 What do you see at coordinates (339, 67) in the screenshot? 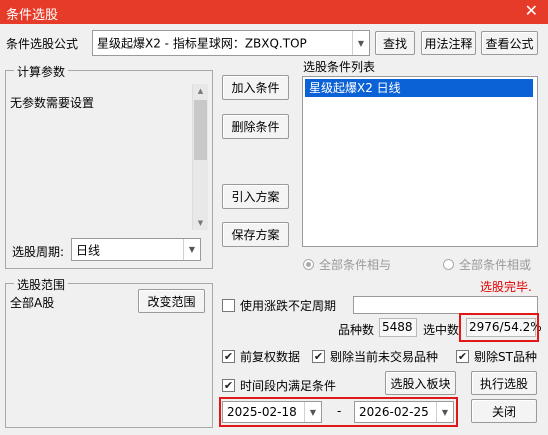
I see `conditions-title: 选股条件列表` at bounding box center [339, 67].